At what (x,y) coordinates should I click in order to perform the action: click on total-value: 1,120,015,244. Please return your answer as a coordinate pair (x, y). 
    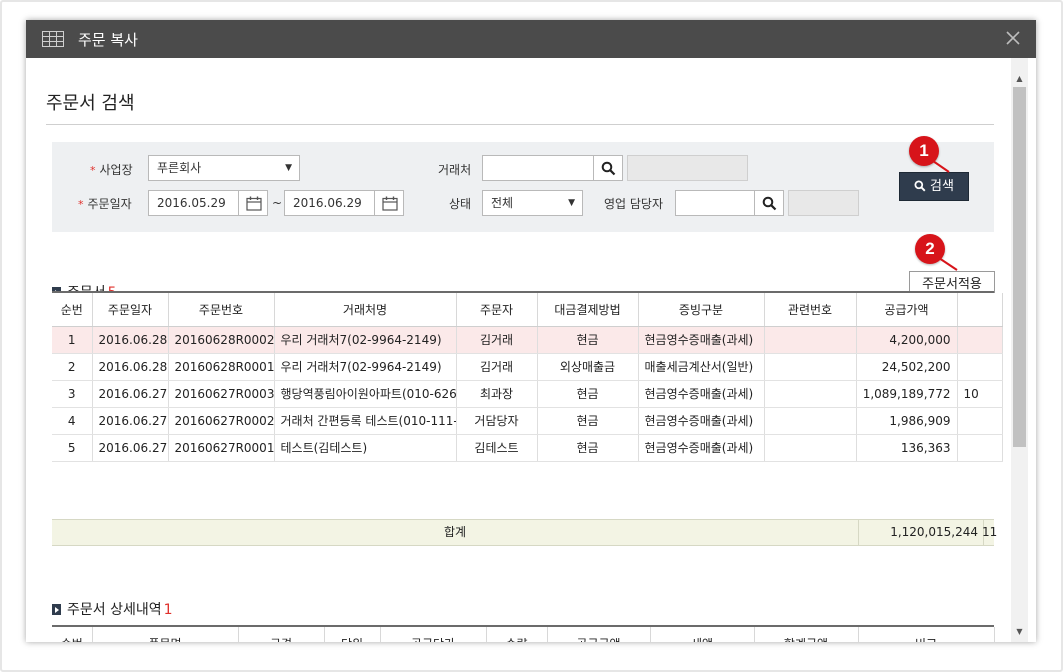
    Looking at the image, I should click on (934, 532).